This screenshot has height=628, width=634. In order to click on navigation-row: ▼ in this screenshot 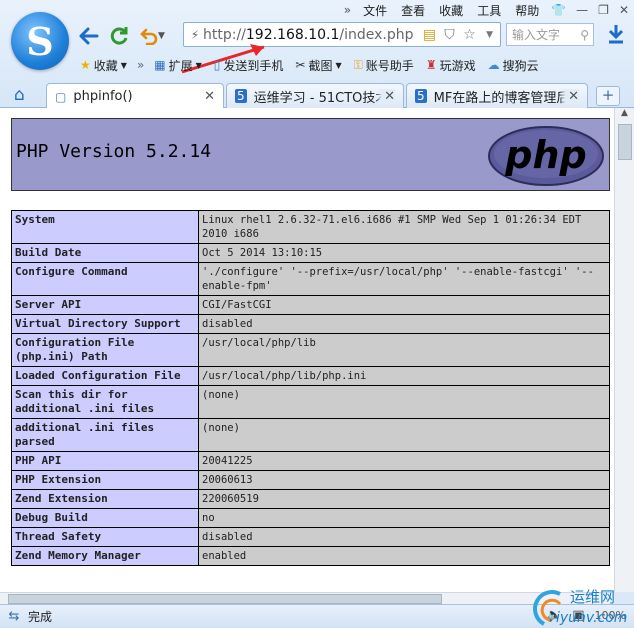, I will do `click(119, 36)`.